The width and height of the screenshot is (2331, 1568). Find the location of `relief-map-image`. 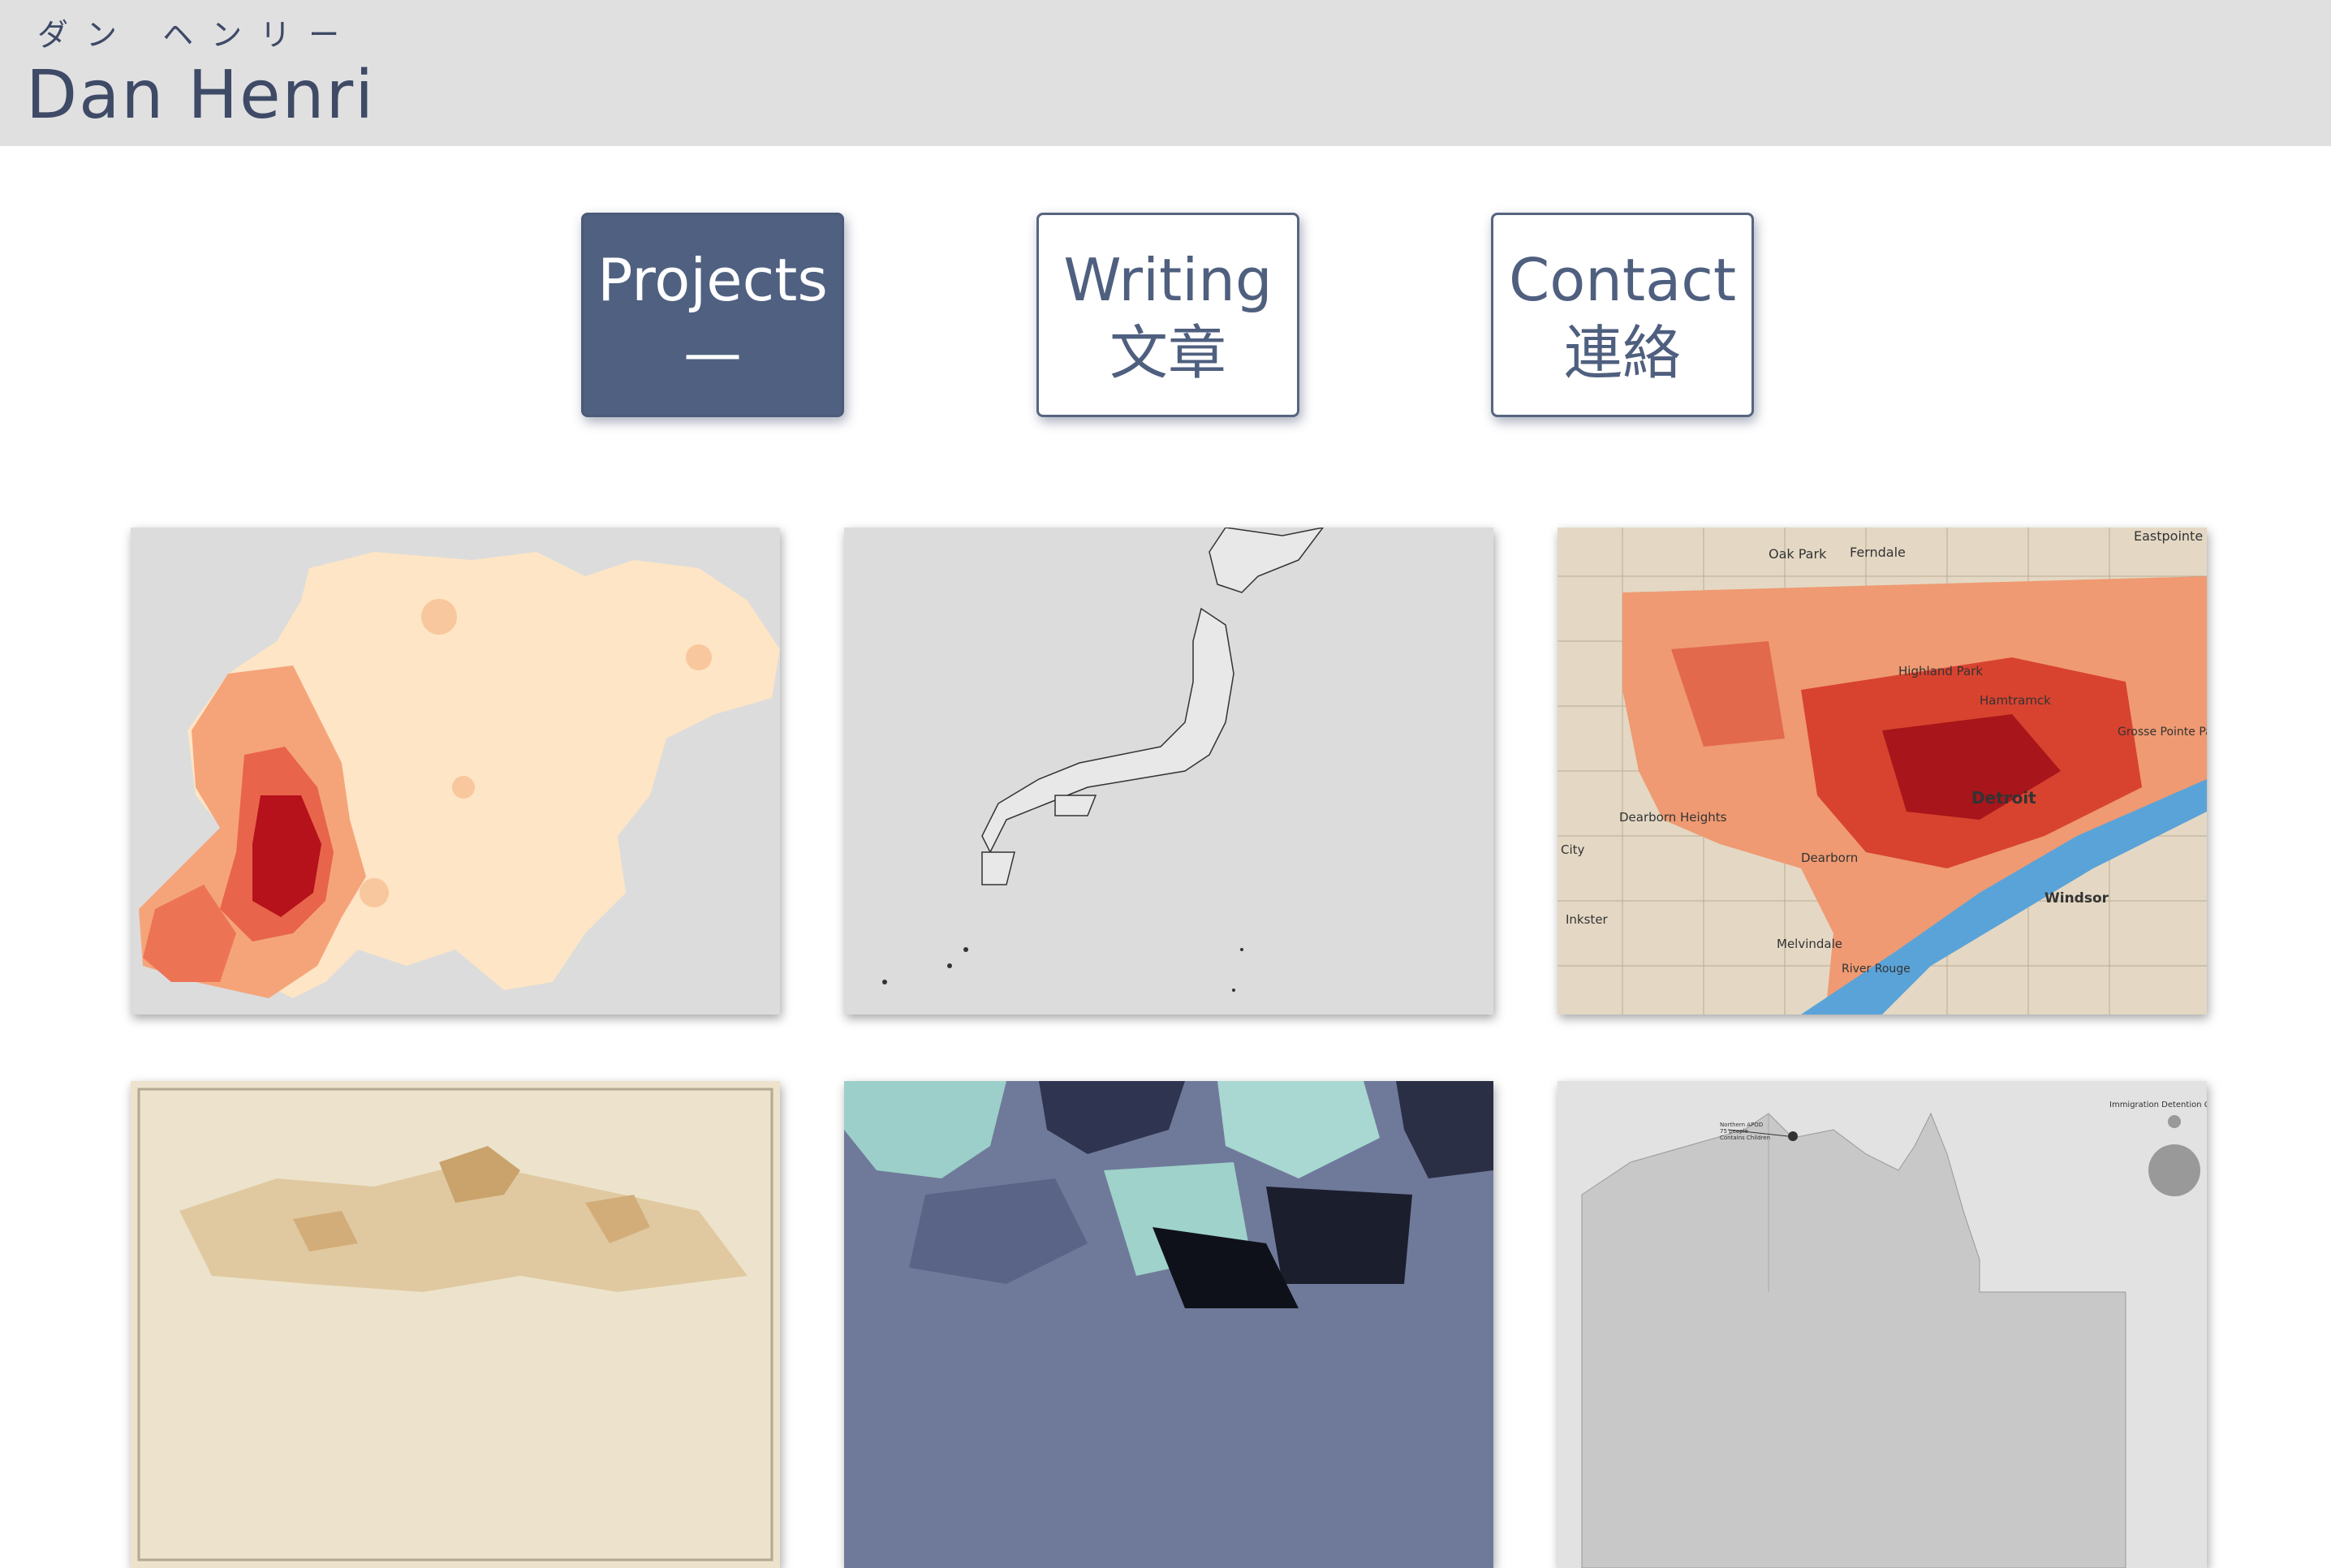

relief-map-image is located at coordinates (455, 1325).